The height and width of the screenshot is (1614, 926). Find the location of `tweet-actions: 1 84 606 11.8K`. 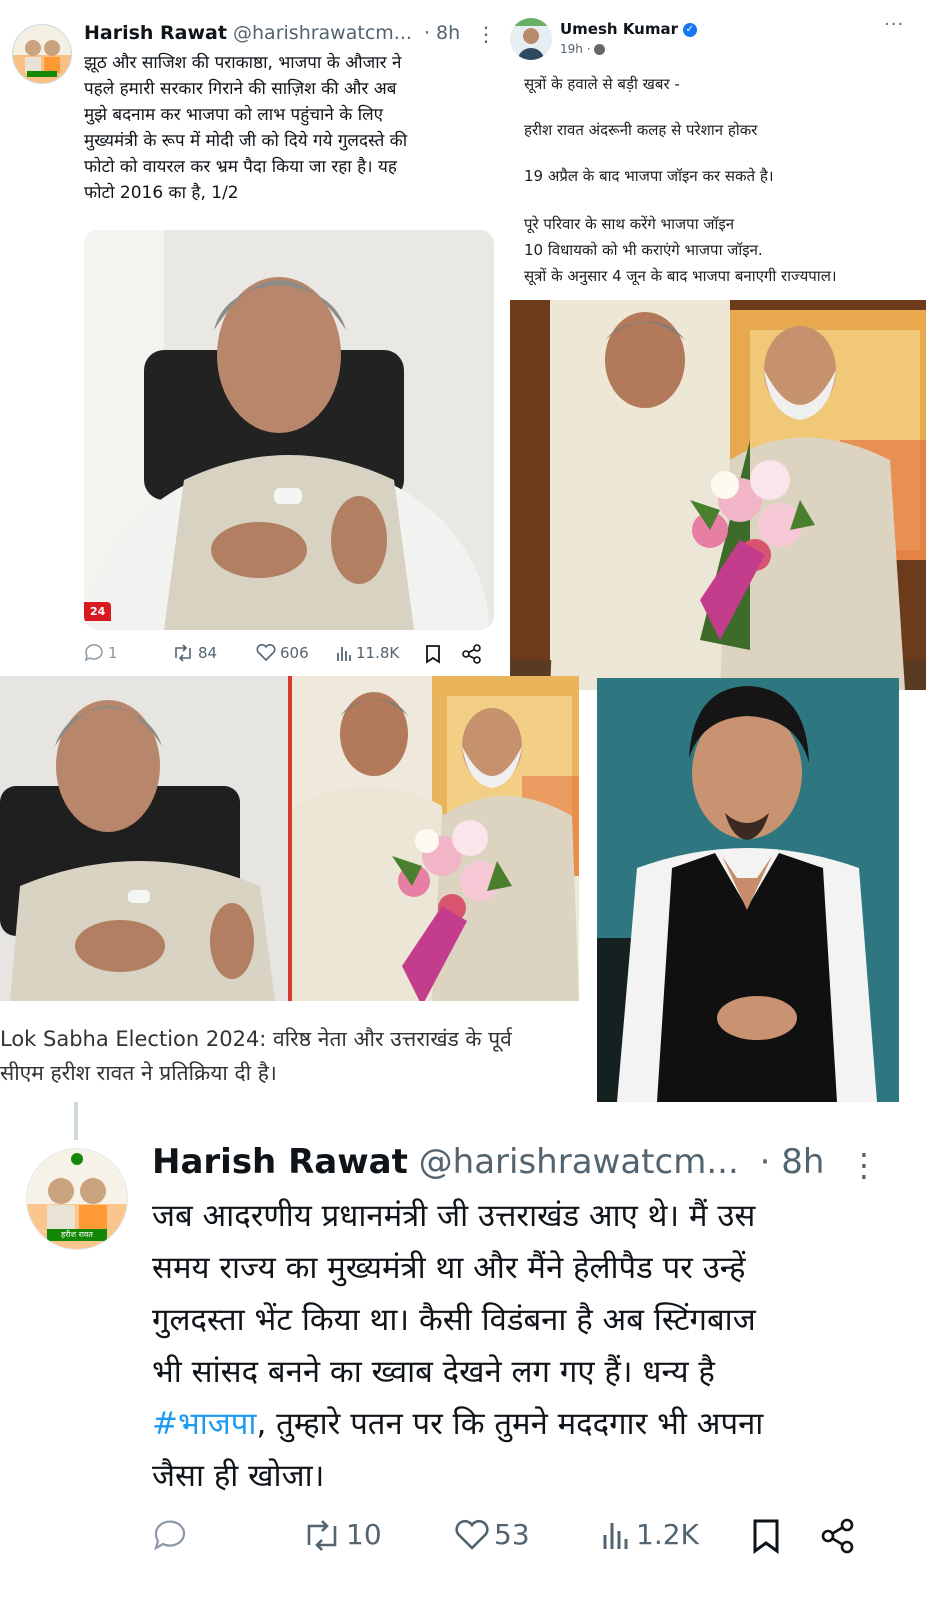

tweet-actions: 1 84 606 11.8K is located at coordinates (289, 656).